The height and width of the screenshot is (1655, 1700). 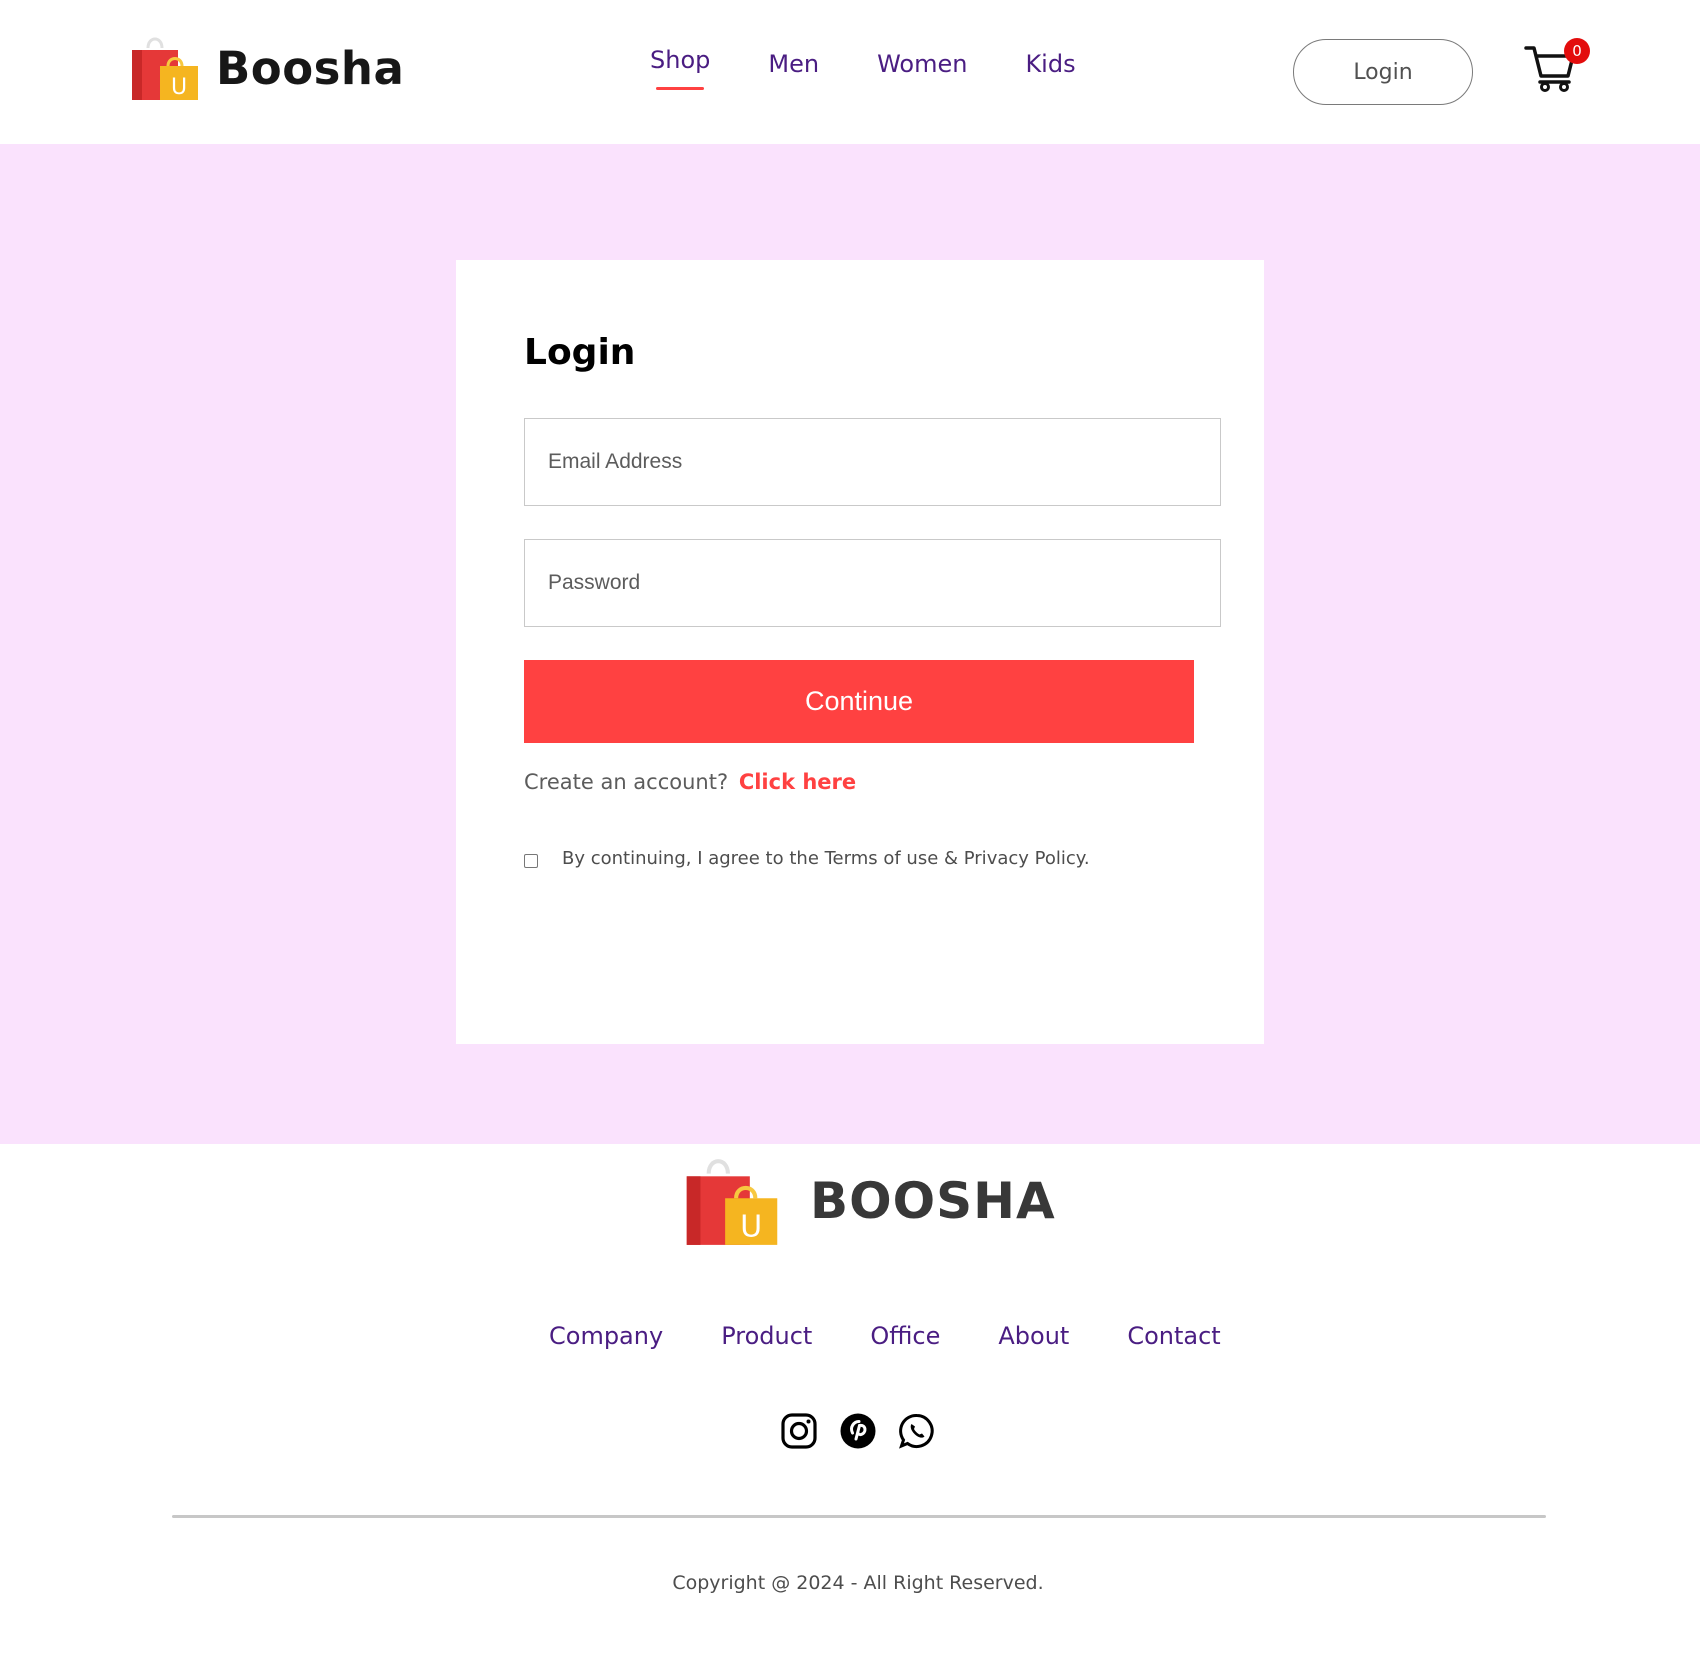 What do you see at coordinates (905, 1336) in the screenshot?
I see `footer-link-office: Office` at bounding box center [905, 1336].